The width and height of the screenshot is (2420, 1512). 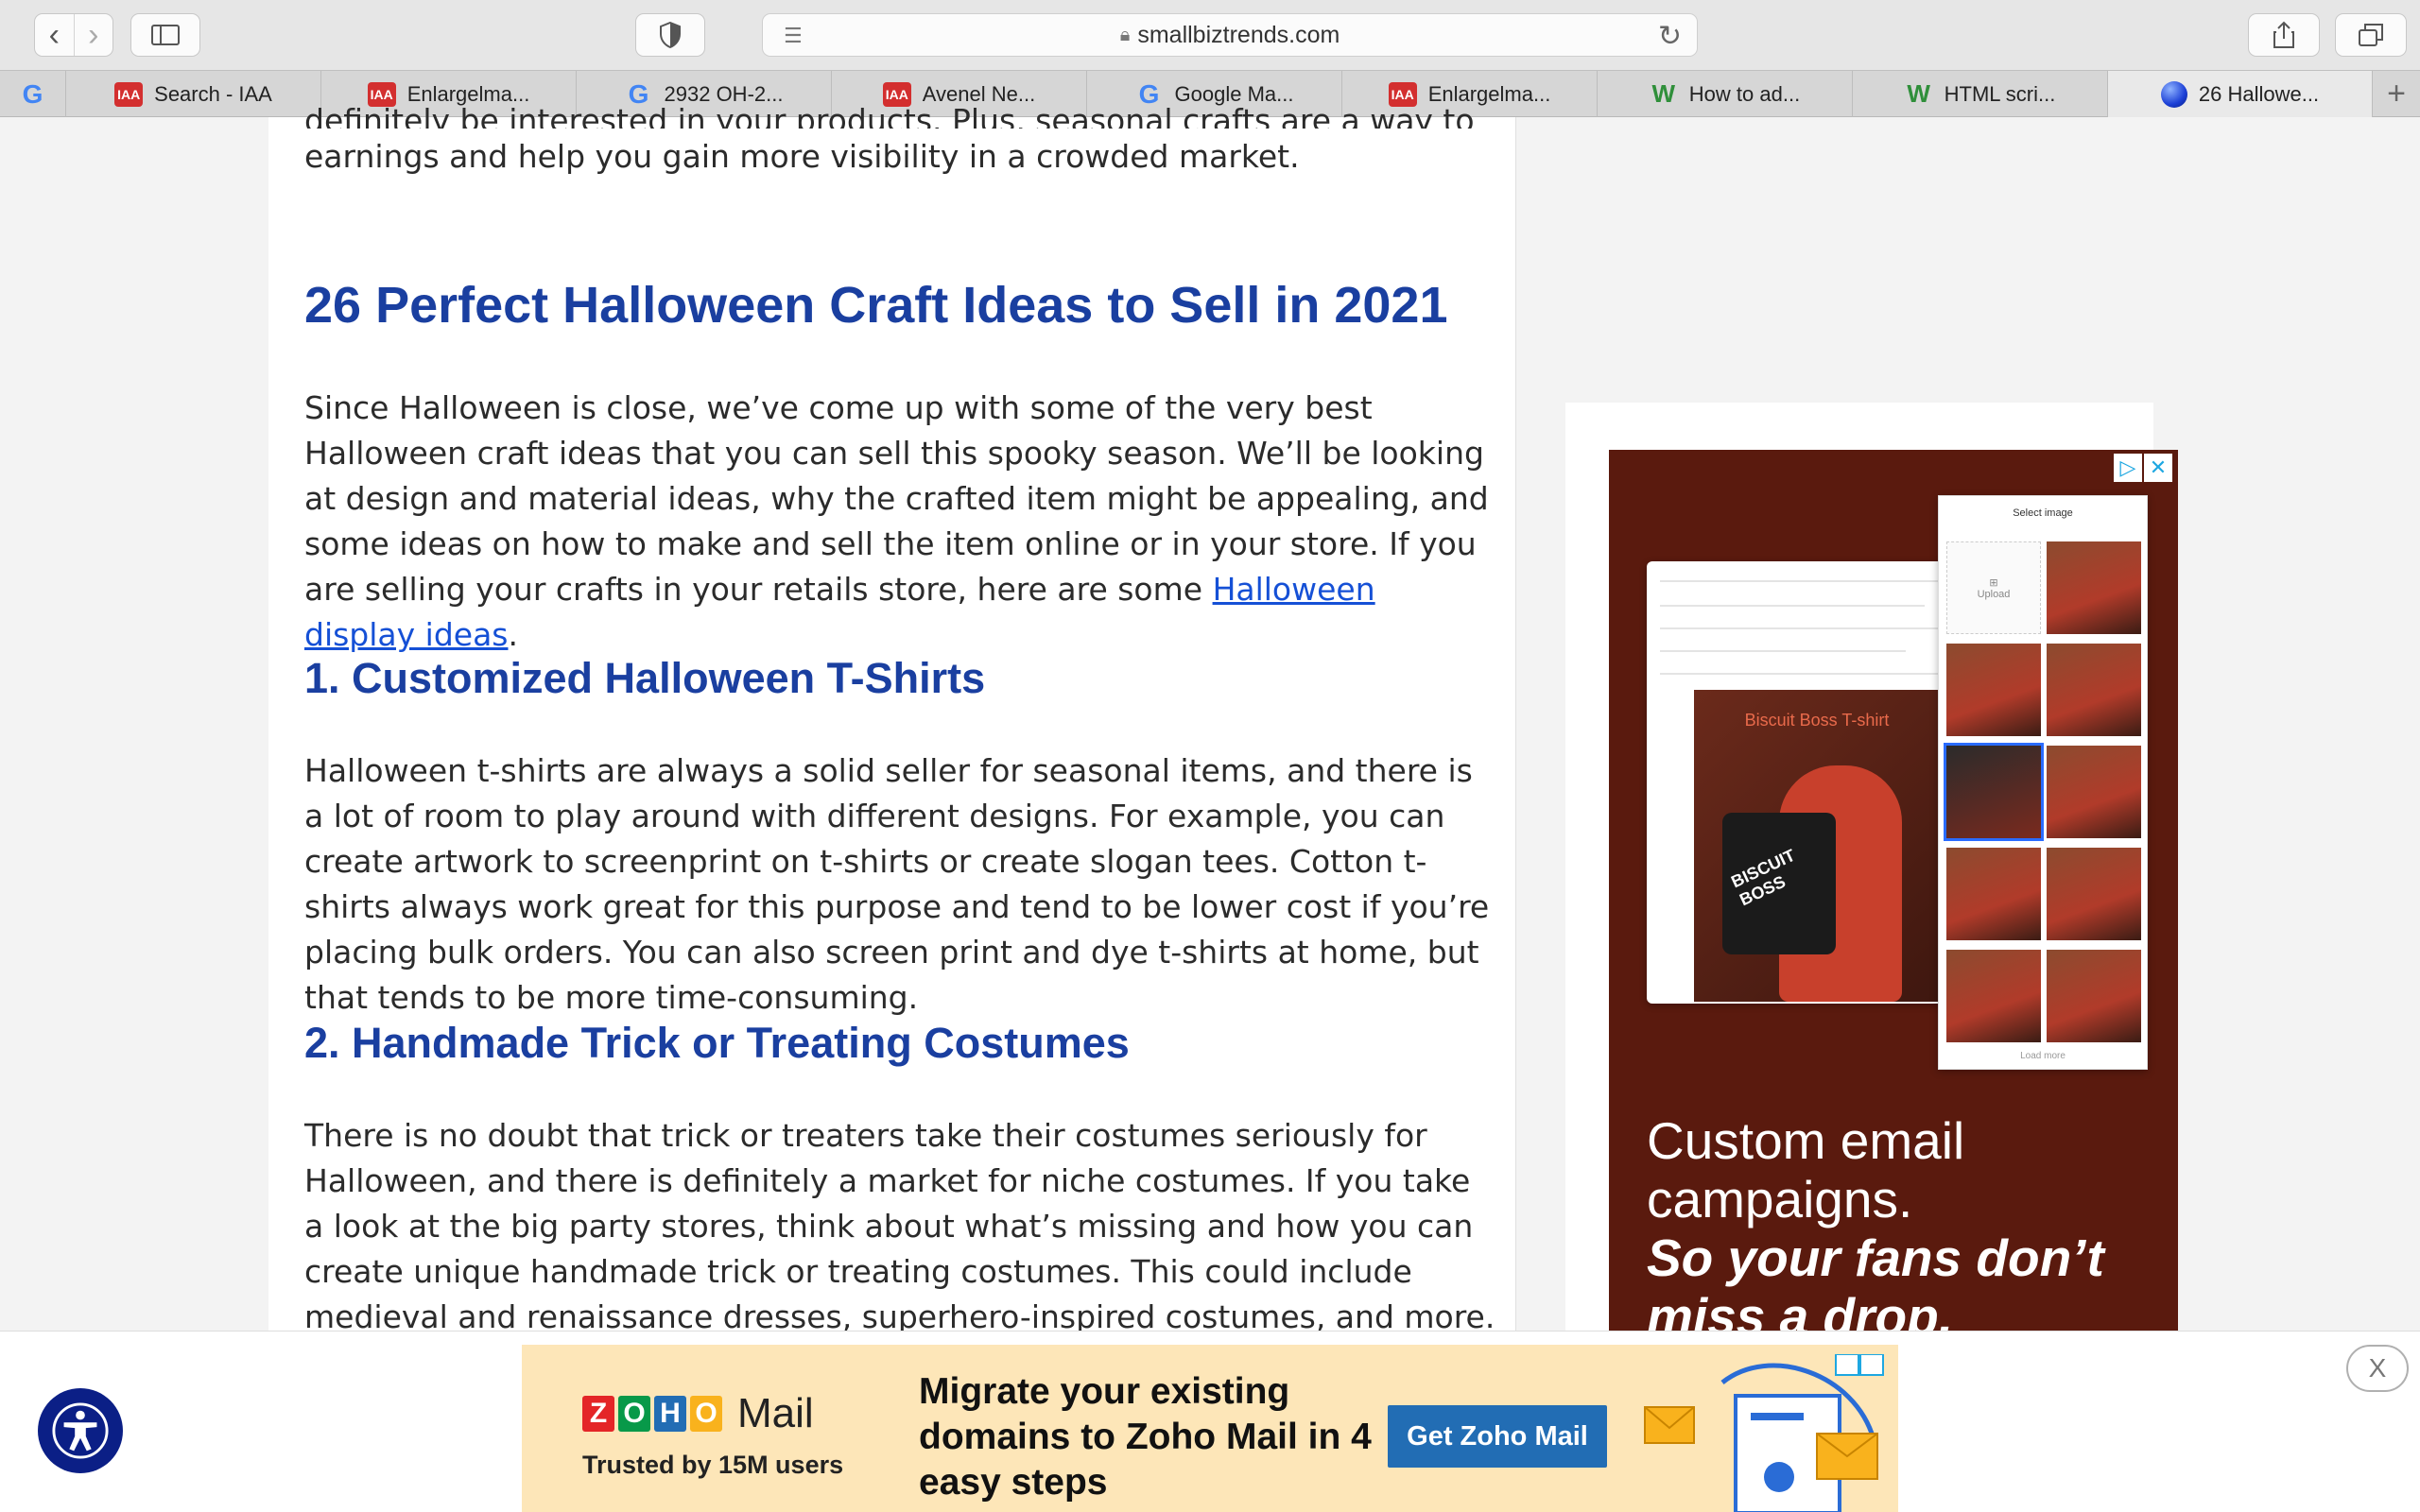 I want to click on selector-title: Select image, so click(x=2043, y=513).